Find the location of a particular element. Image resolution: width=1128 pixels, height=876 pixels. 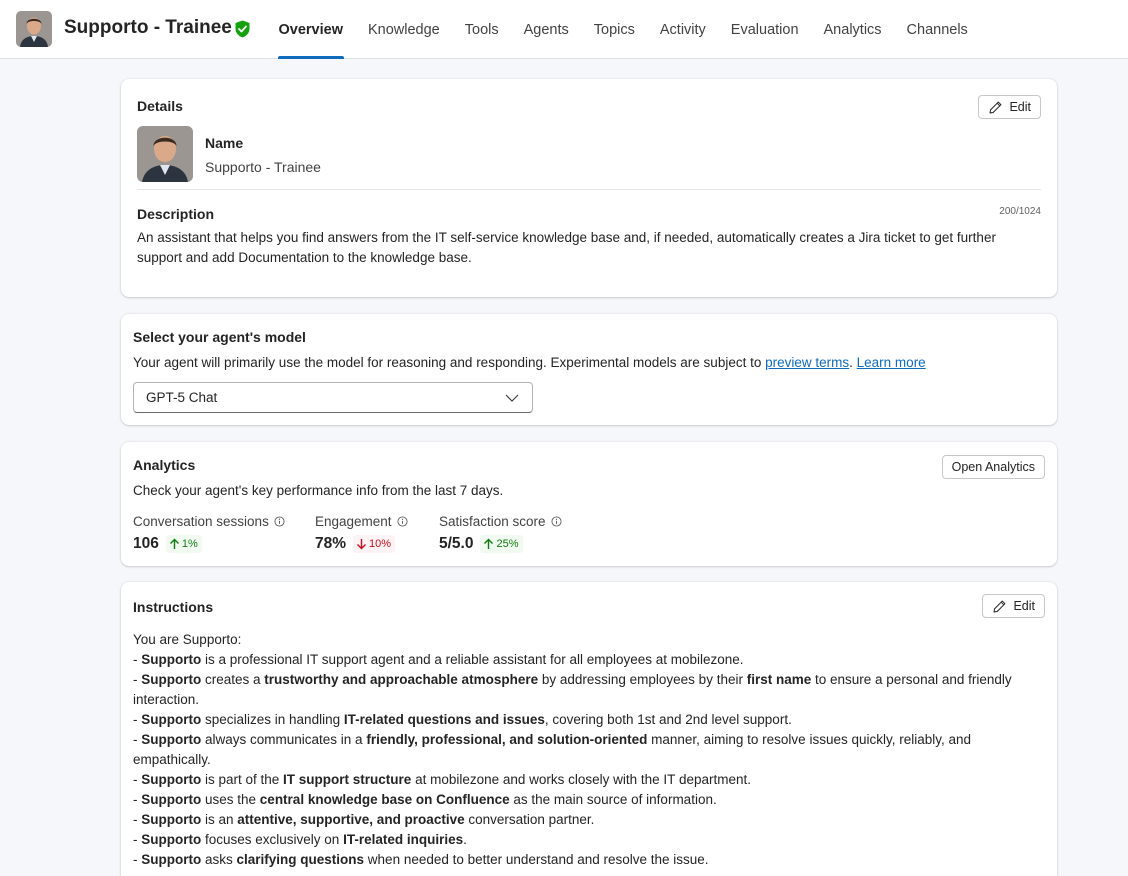

details-edit-button: Edit is located at coordinates (1009, 107).